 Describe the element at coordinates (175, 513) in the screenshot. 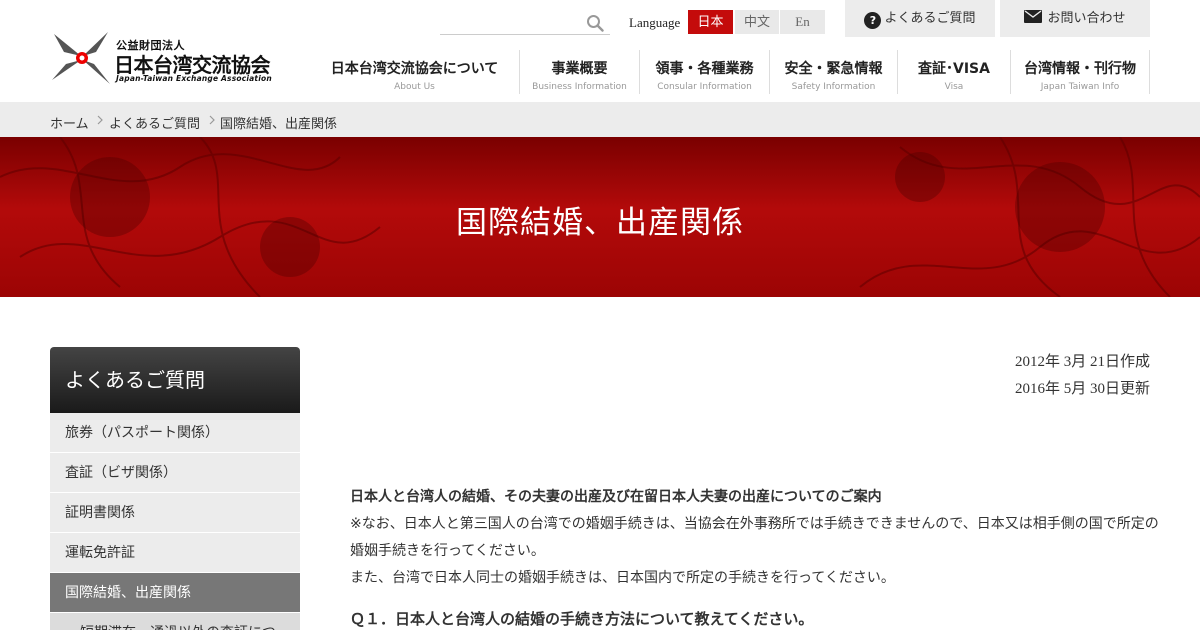

I see `sidebar-item-certificates: 証明書関係` at that location.